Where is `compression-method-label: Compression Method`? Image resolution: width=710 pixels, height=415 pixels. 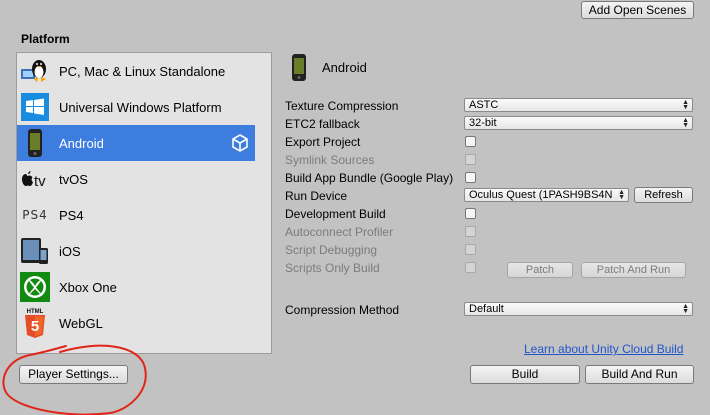 compression-method-label: Compression Method is located at coordinates (342, 310).